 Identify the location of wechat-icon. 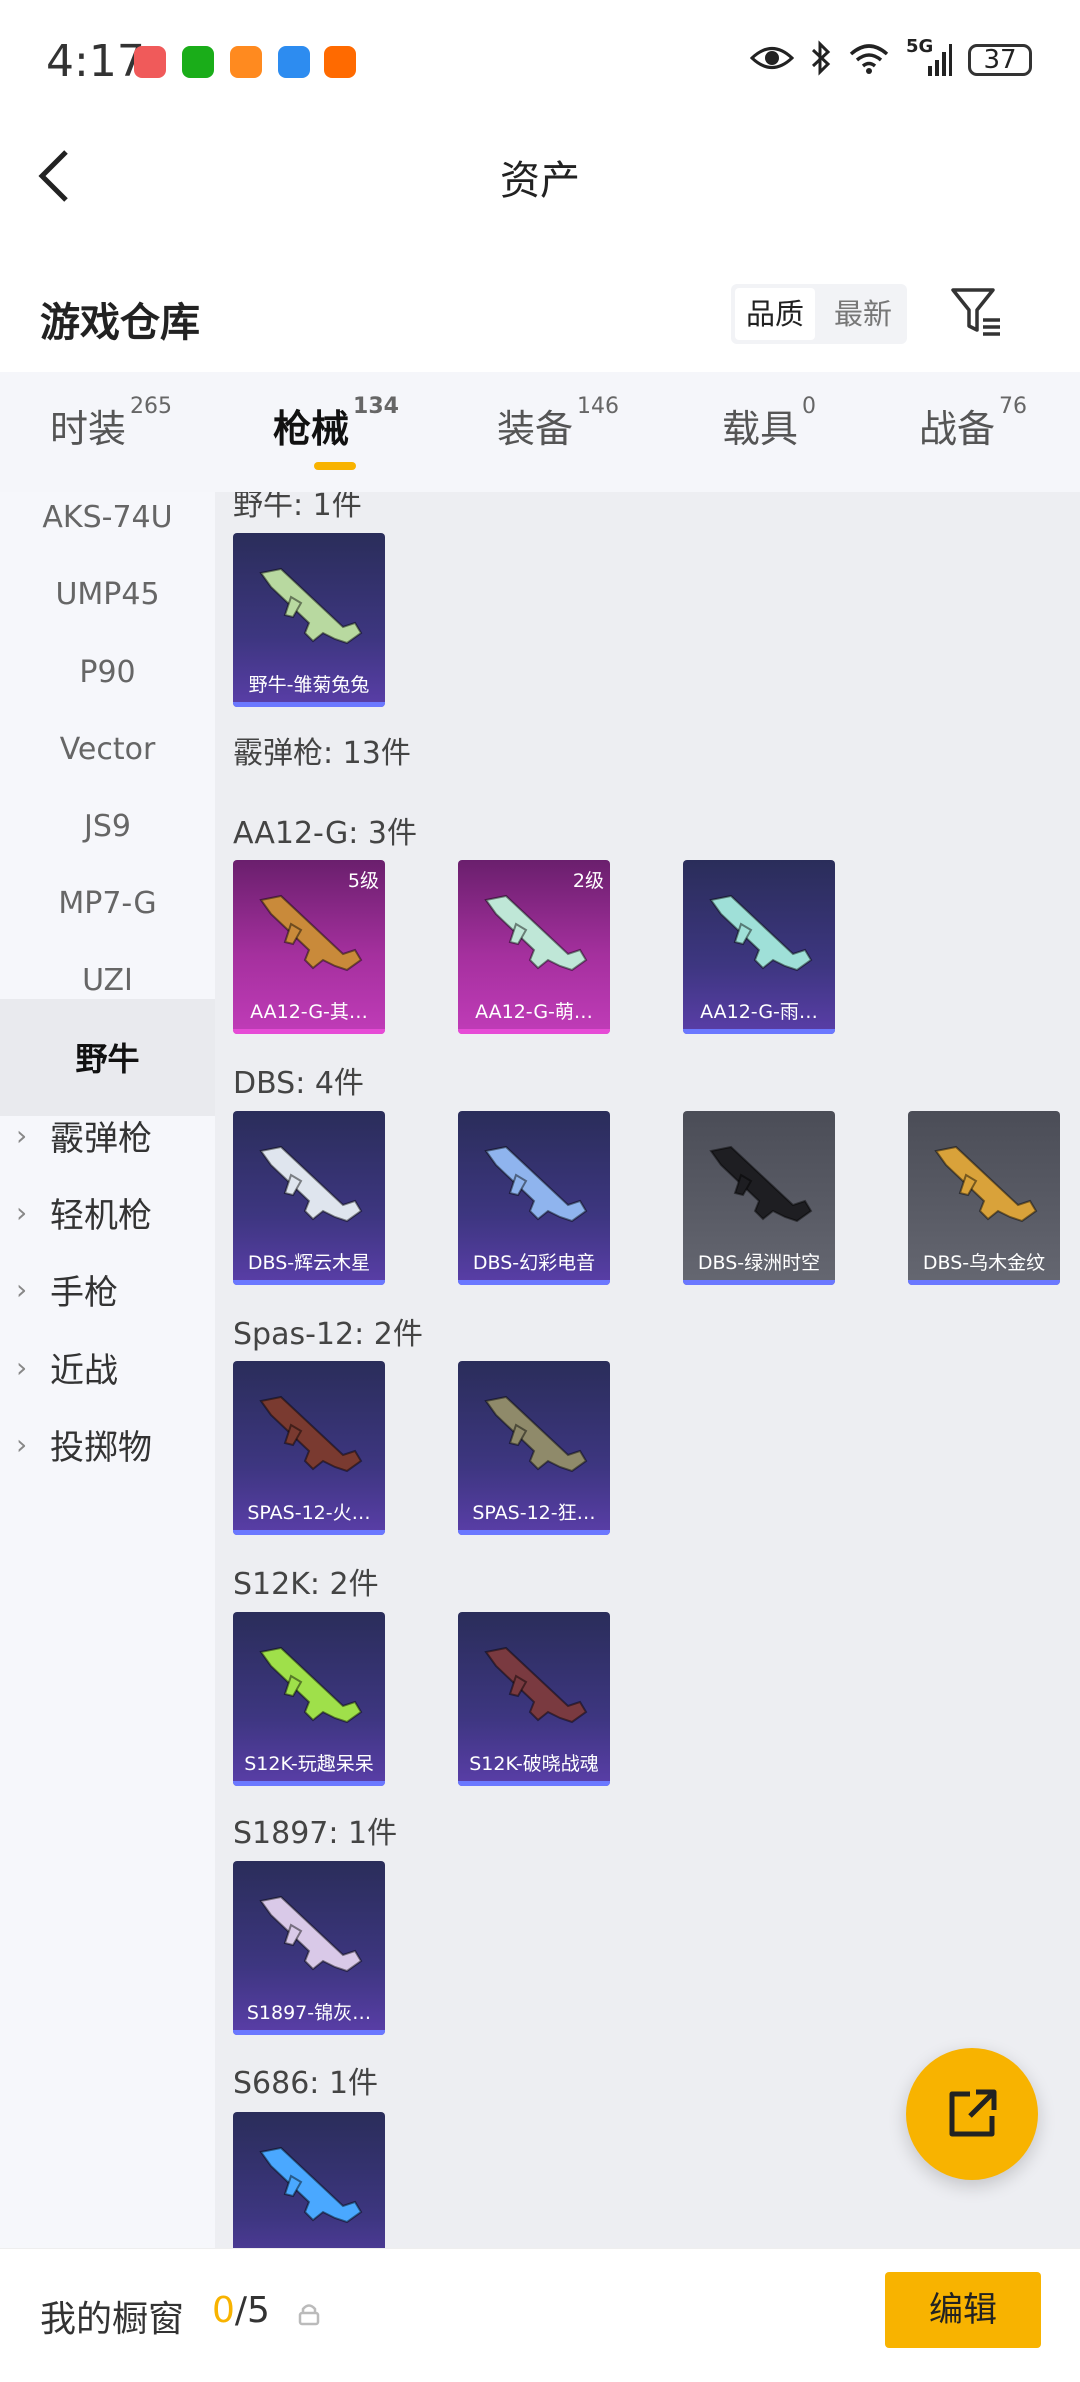
(198, 62).